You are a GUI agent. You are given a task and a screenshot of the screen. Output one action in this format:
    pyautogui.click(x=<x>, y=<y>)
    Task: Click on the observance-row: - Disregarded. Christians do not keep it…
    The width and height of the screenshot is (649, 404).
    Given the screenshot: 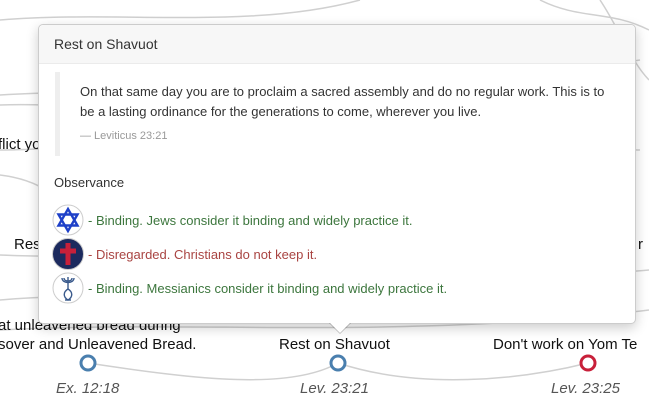 What is the action you would take?
    pyautogui.click(x=184, y=254)
    